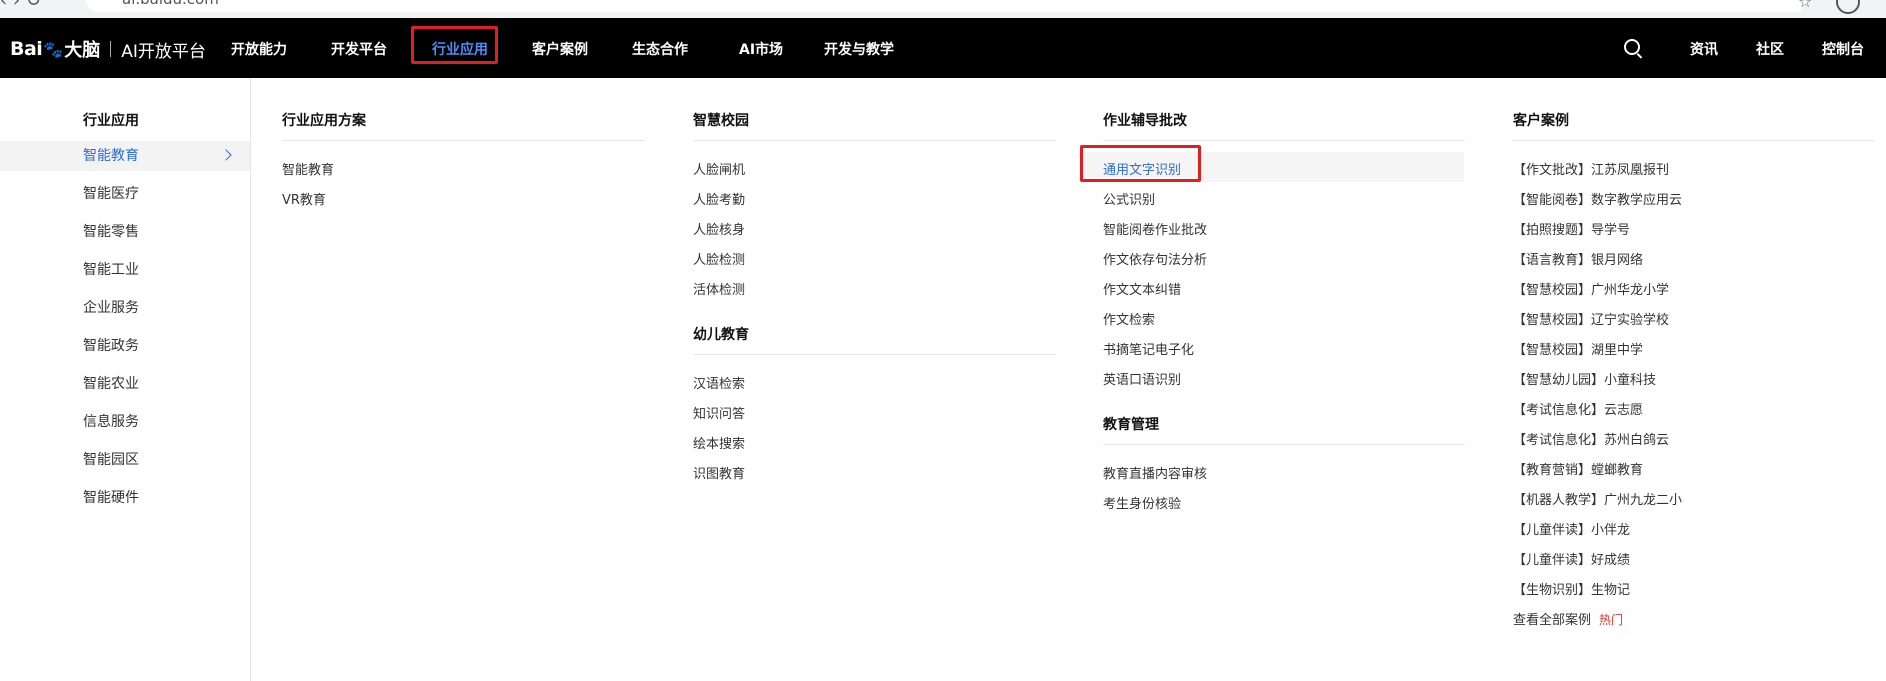 The width and height of the screenshot is (1886, 681). Describe the element at coordinates (1541, 121) in the screenshot. I see `col-title-cases: 客户案例` at that location.